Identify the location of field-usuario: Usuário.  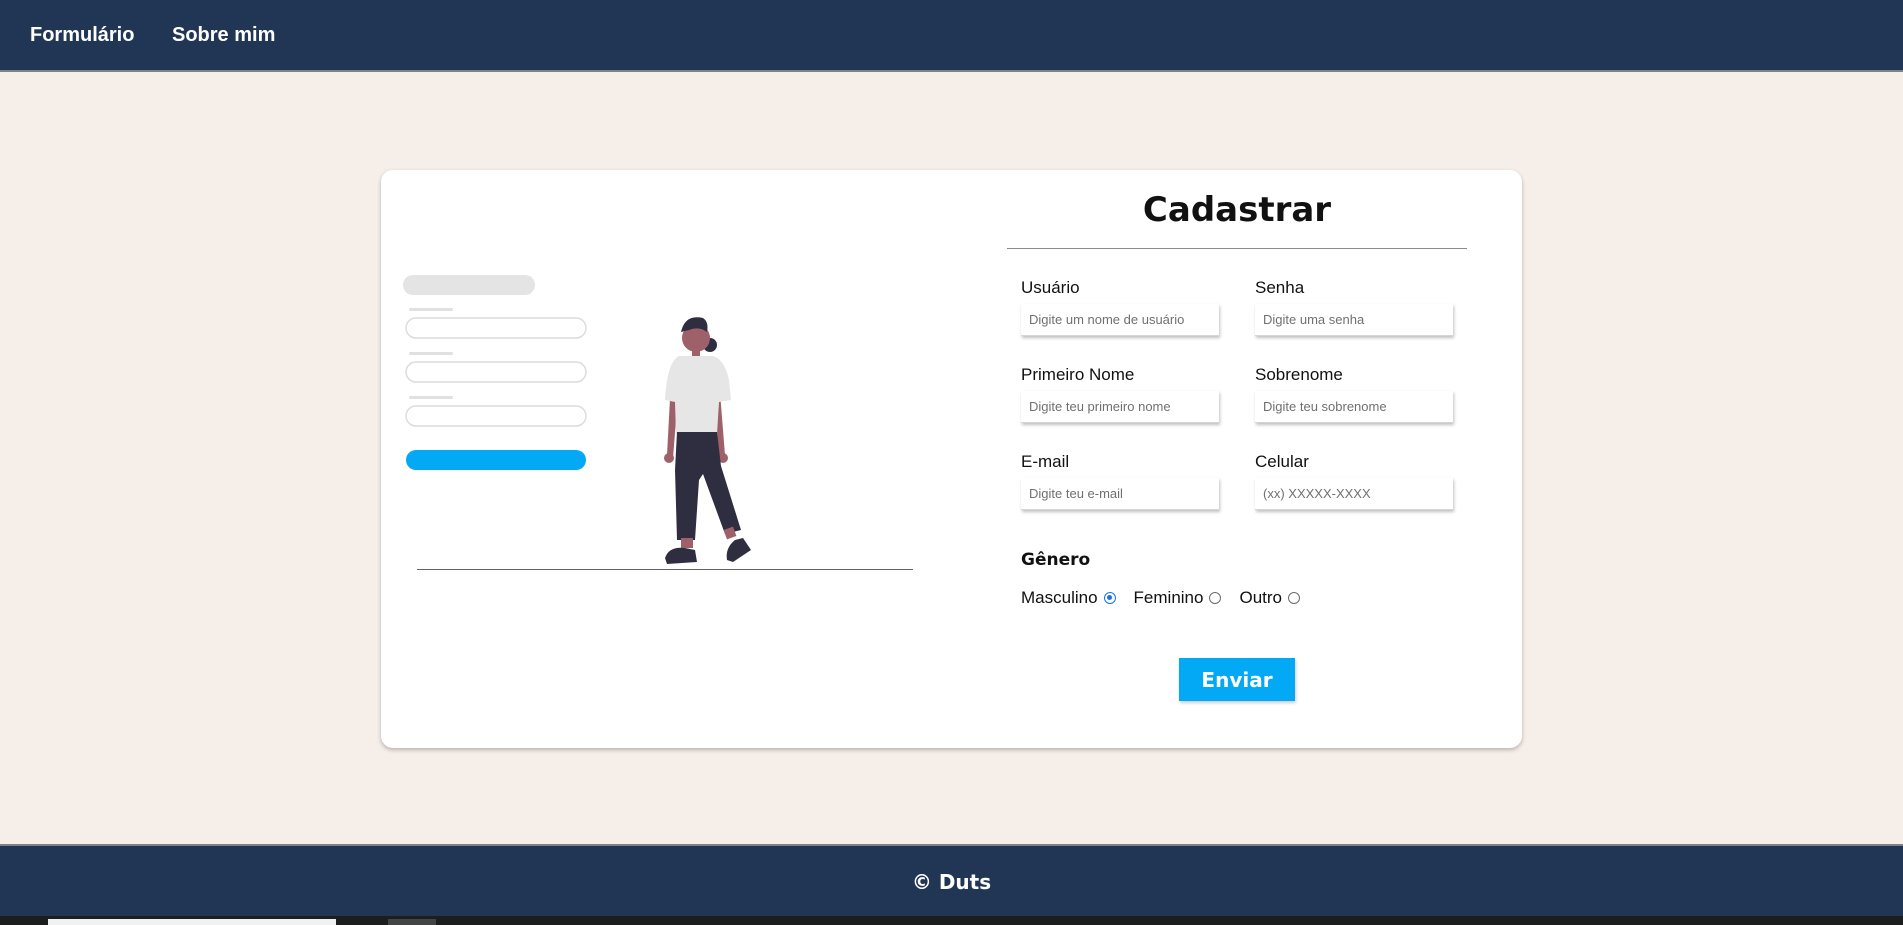
(1121, 307).